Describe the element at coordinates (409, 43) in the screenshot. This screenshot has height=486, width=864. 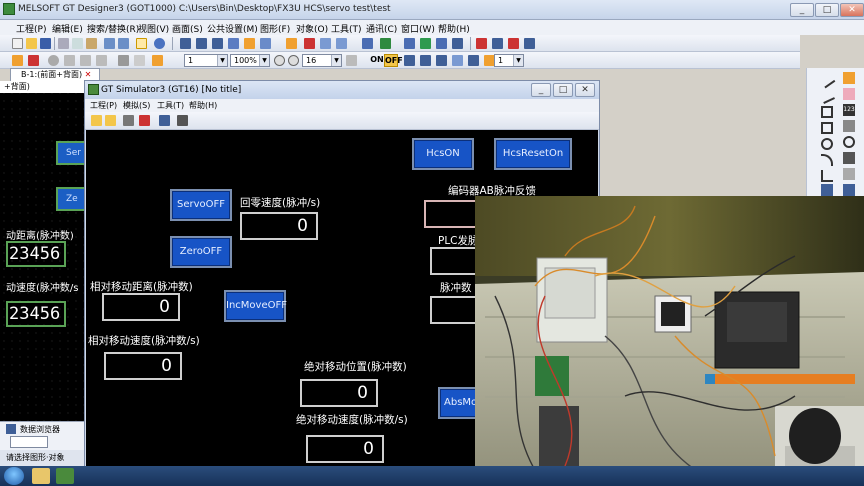
I see `write-icon` at that location.